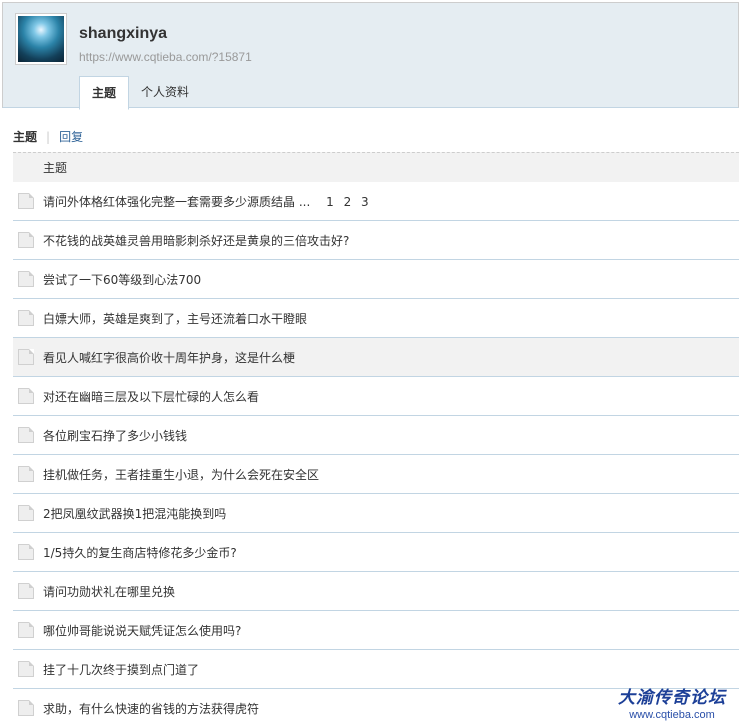 This screenshot has height=724, width=739. What do you see at coordinates (25, 136) in the screenshot?
I see `subnav-threads: 主题` at bounding box center [25, 136].